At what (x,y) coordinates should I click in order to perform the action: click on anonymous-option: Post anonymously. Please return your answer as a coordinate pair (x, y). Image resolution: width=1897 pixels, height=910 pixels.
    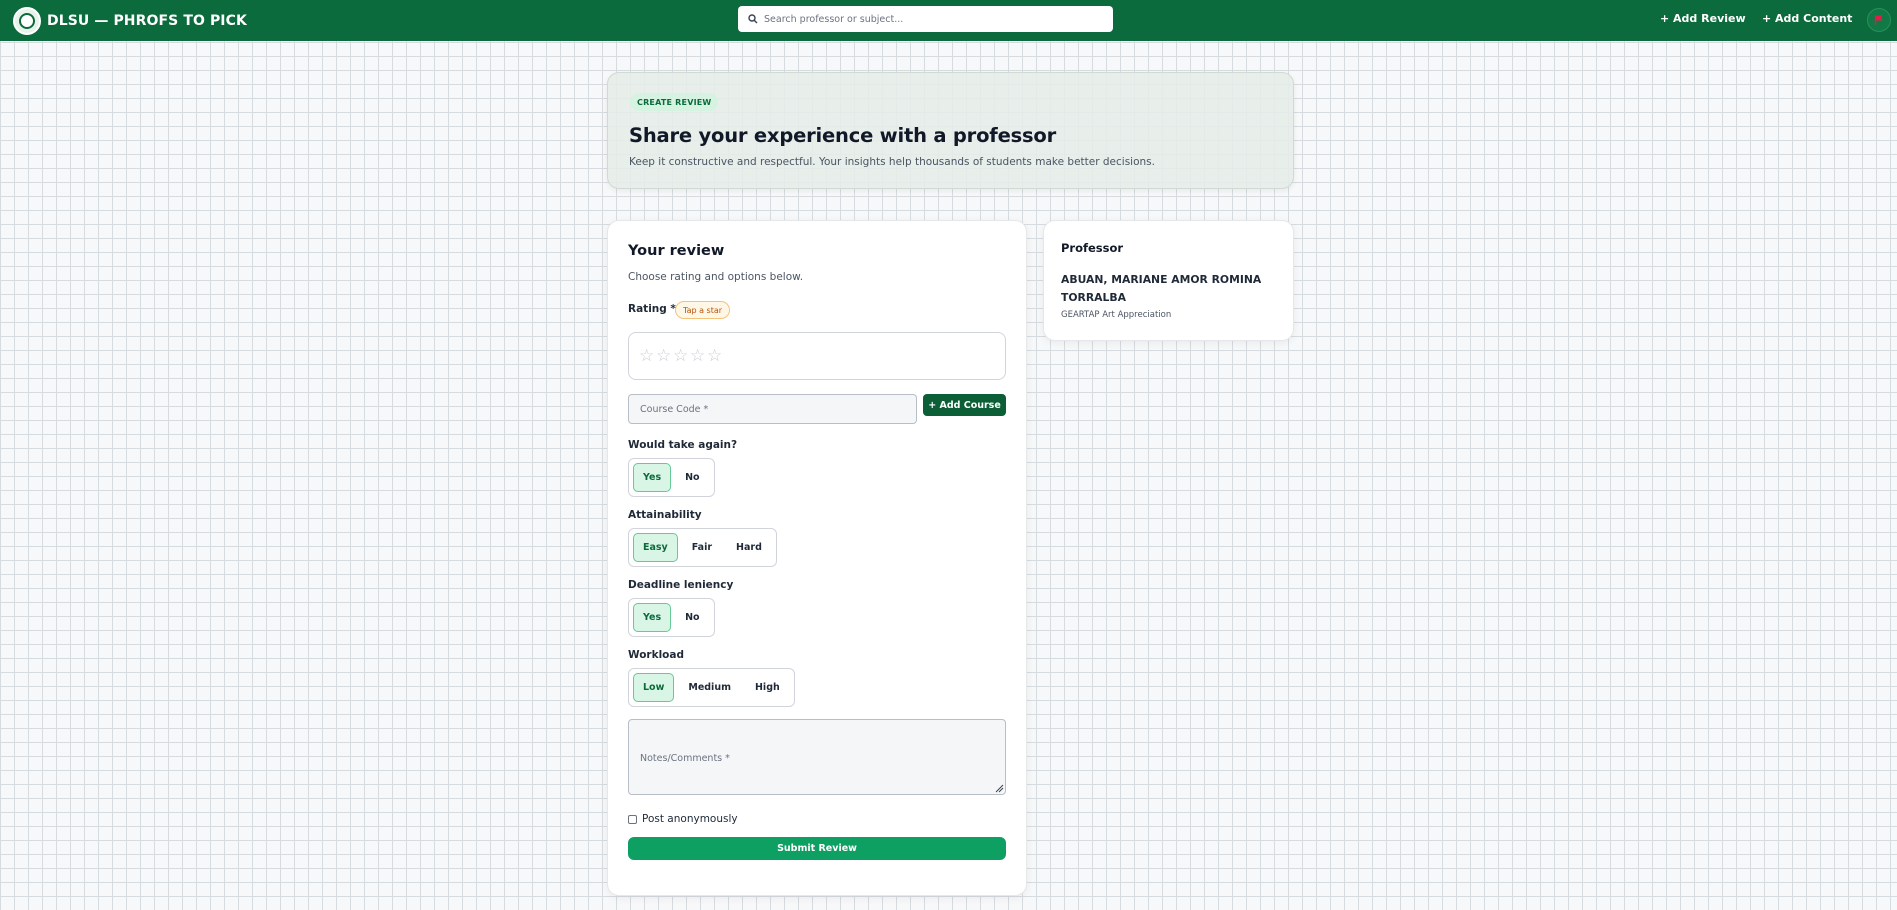
    Looking at the image, I should click on (683, 819).